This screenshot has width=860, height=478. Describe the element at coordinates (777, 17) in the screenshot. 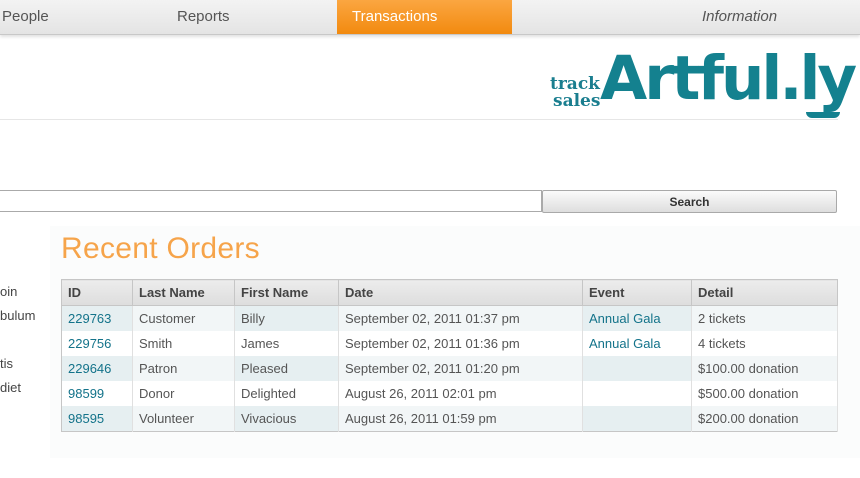

I see `nav-information: Information` at that location.